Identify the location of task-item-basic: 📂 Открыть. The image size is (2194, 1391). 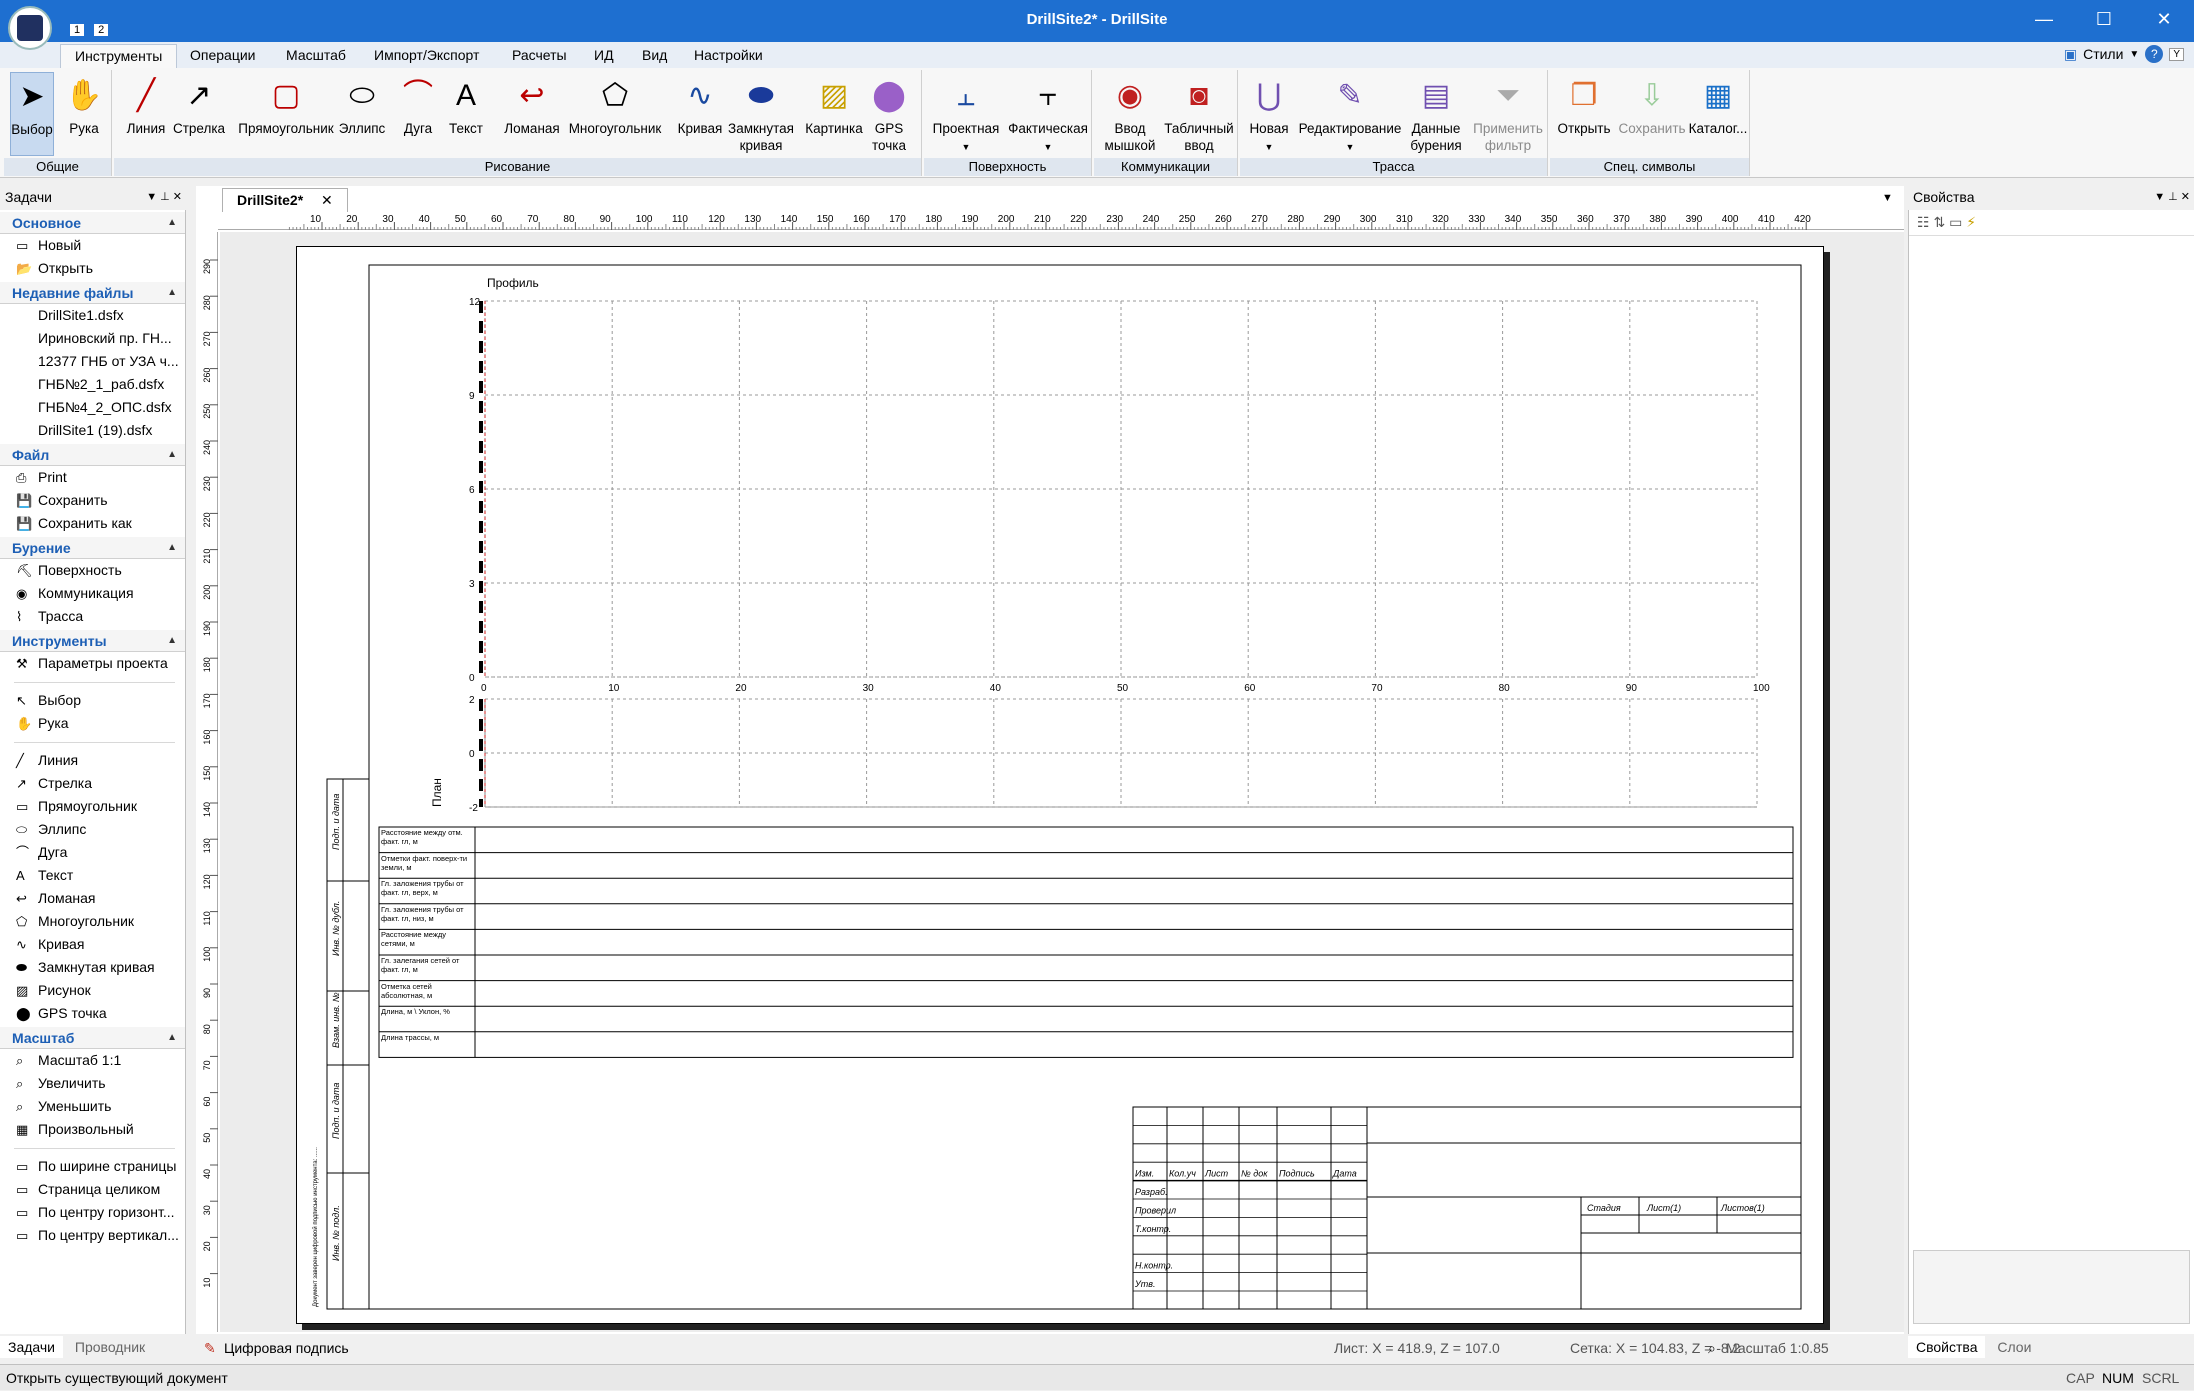
(92, 268).